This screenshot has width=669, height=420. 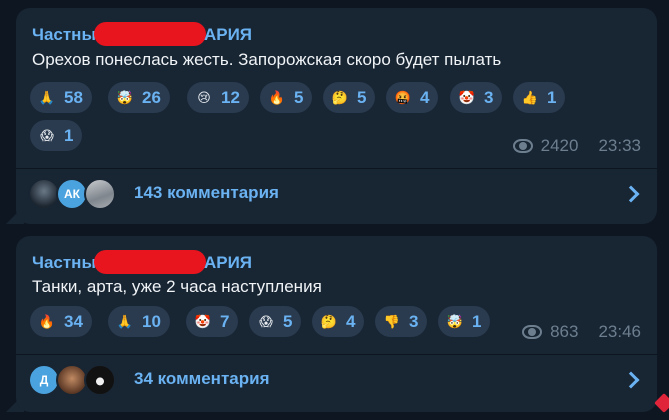 I want to click on commenter-avatars: Д, so click(x=83, y=381).